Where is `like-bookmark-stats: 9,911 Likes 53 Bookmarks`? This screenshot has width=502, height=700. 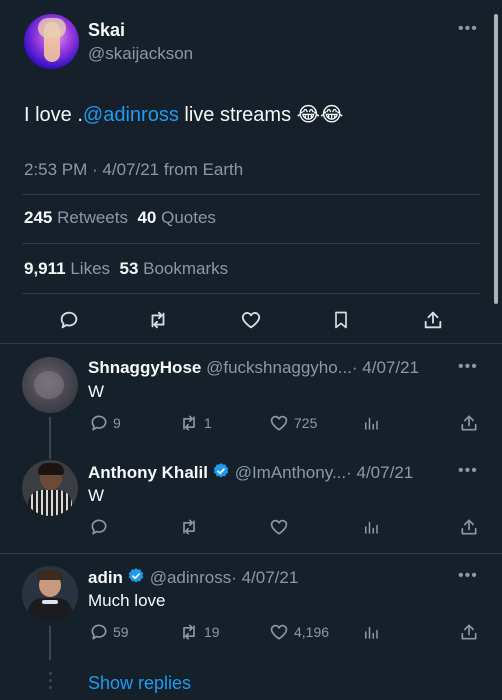 like-bookmark-stats: 9,911 Likes 53 Bookmarks is located at coordinates (126, 269).